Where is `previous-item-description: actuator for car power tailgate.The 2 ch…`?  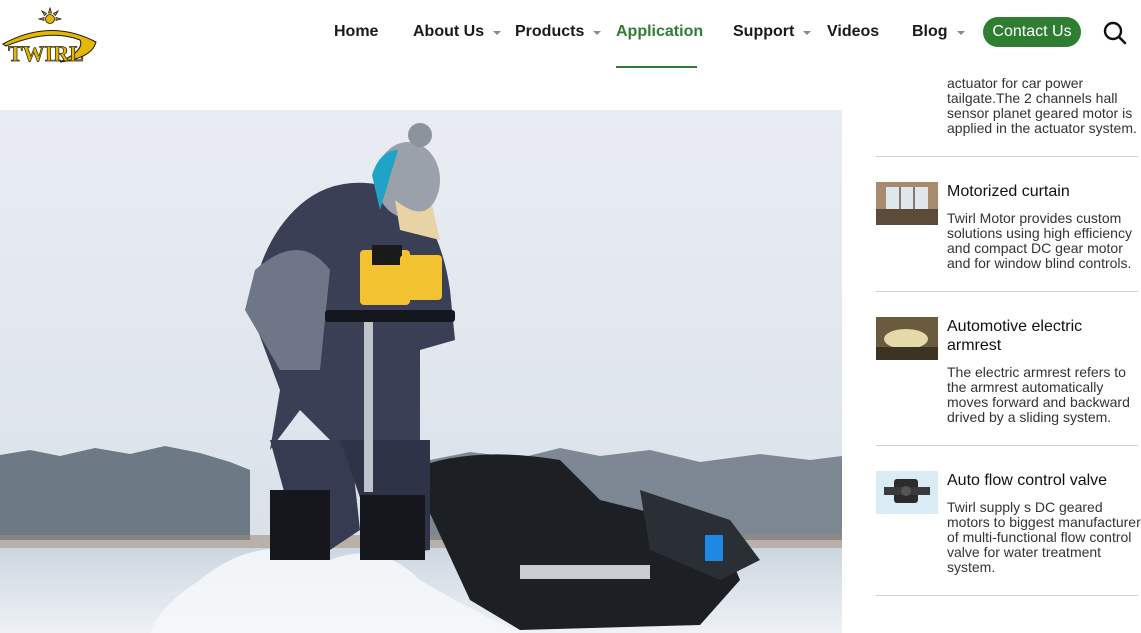 previous-item-description: actuator for car power tailgate.The 2 ch… is located at coordinates (1042, 105).